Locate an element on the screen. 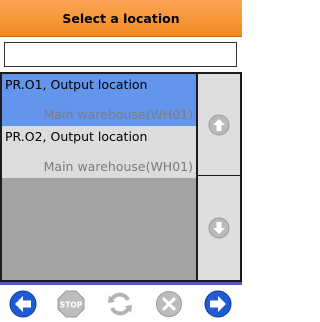 This screenshot has height=322, width=320. scroll-column is located at coordinates (218, 177).